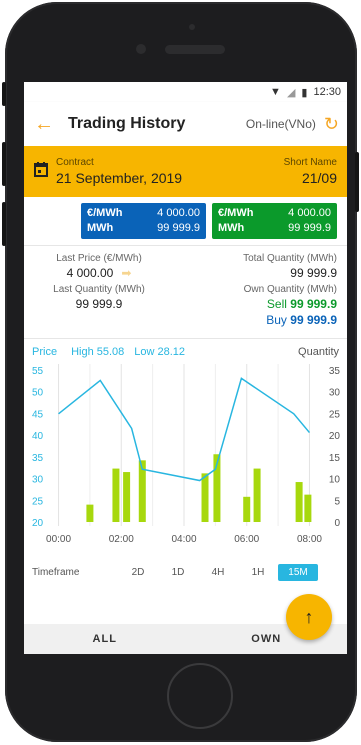 This screenshot has height=745, width=361. I want to click on sell-label: Sell, so click(276, 304).